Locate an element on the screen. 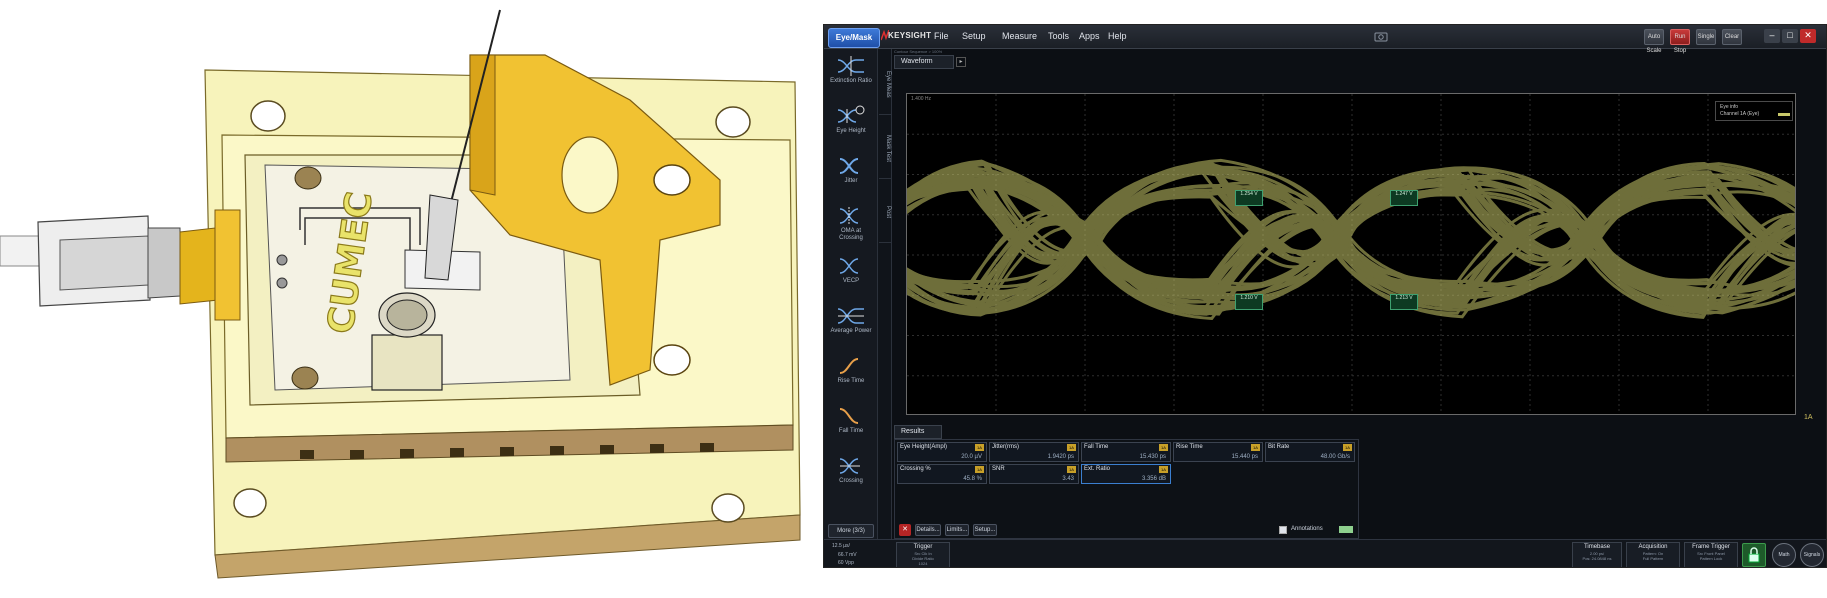 The image size is (1827, 598). tab-results: Results is located at coordinates (918, 432).